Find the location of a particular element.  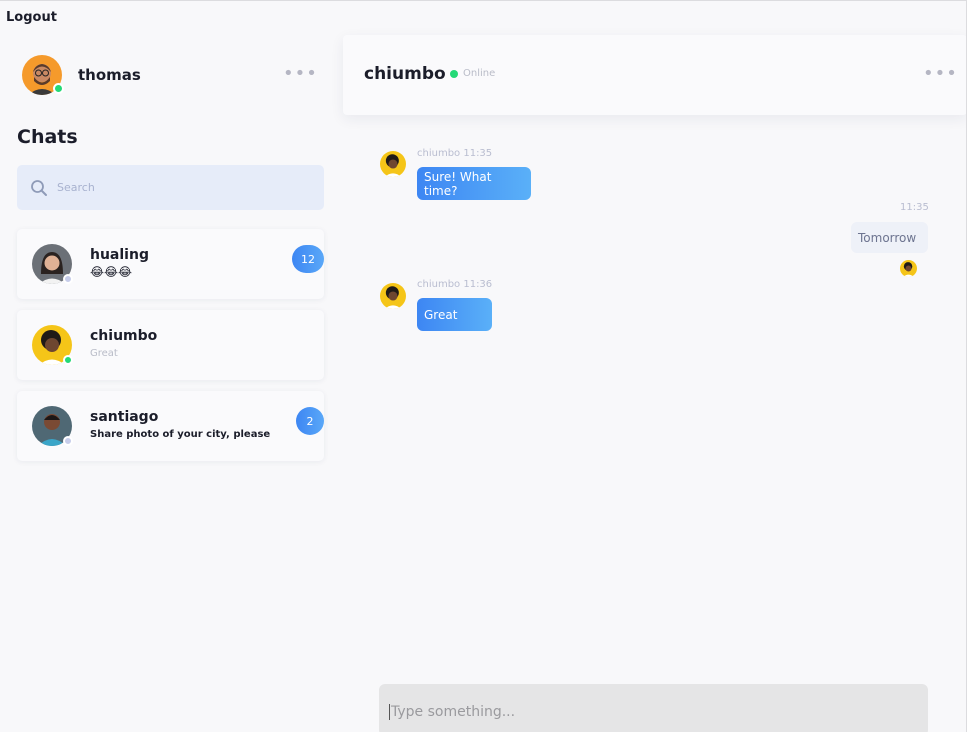

chat-name: santiago is located at coordinates (124, 417).